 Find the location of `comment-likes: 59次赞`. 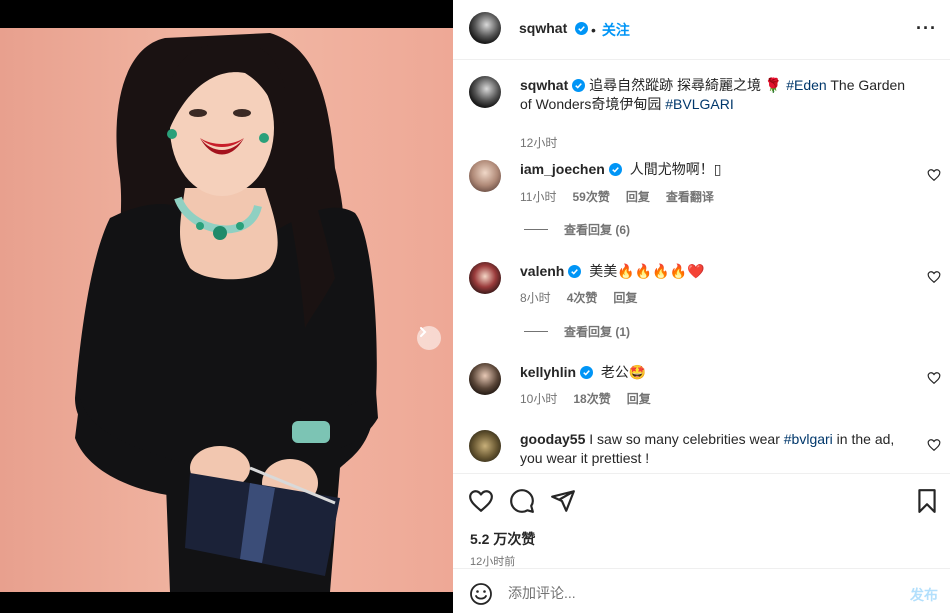

comment-likes: 59次赞 is located at coordinates (590, 196).